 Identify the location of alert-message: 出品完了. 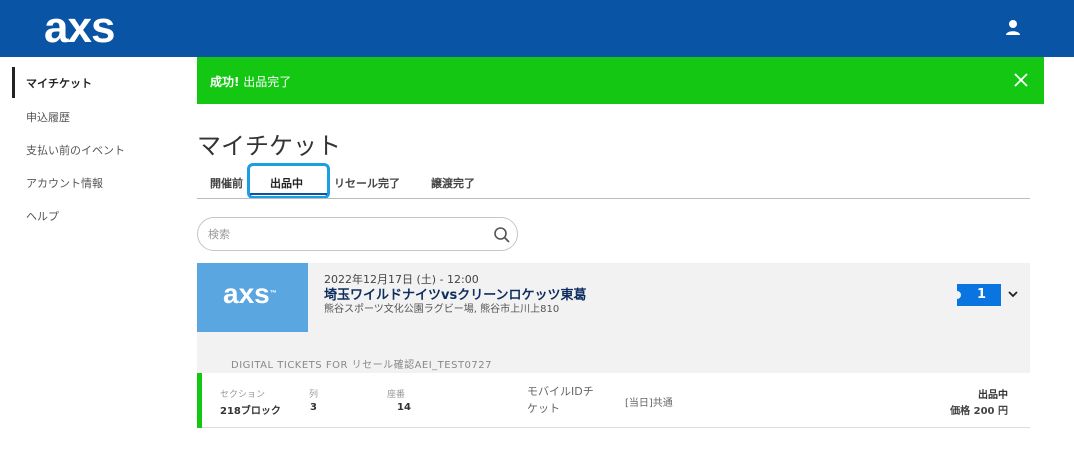
(265, 82).